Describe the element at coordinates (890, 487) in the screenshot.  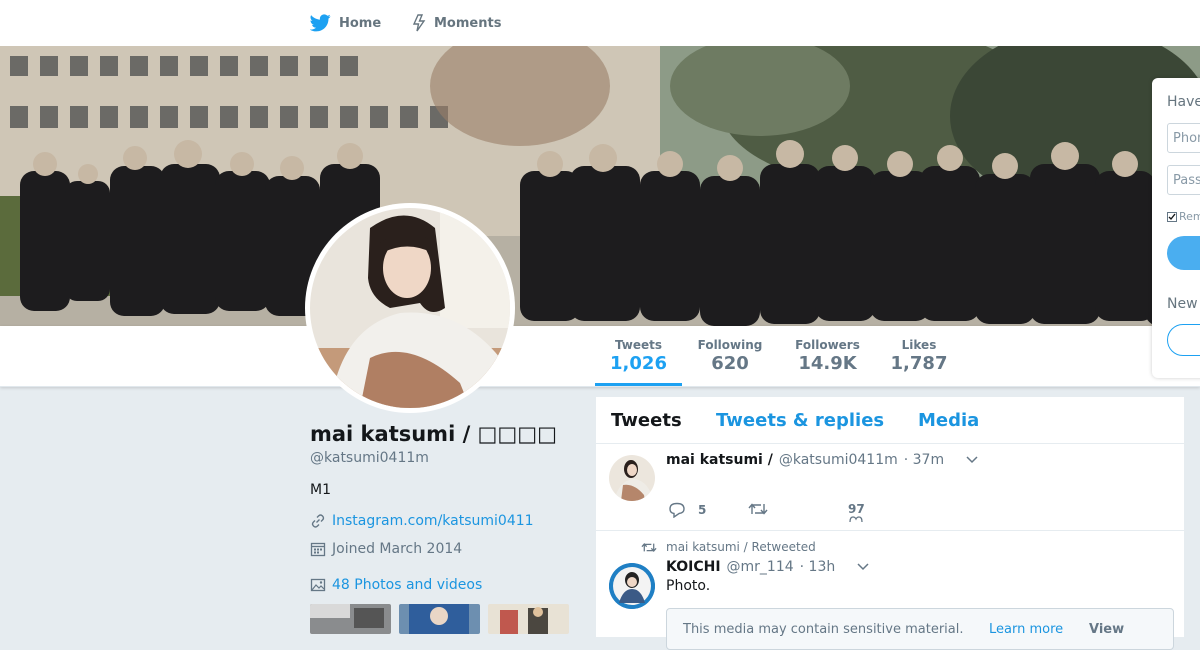
I see `tweet-item: mai katsumi / @katsumi0411m · 37m 5 97` at that location.